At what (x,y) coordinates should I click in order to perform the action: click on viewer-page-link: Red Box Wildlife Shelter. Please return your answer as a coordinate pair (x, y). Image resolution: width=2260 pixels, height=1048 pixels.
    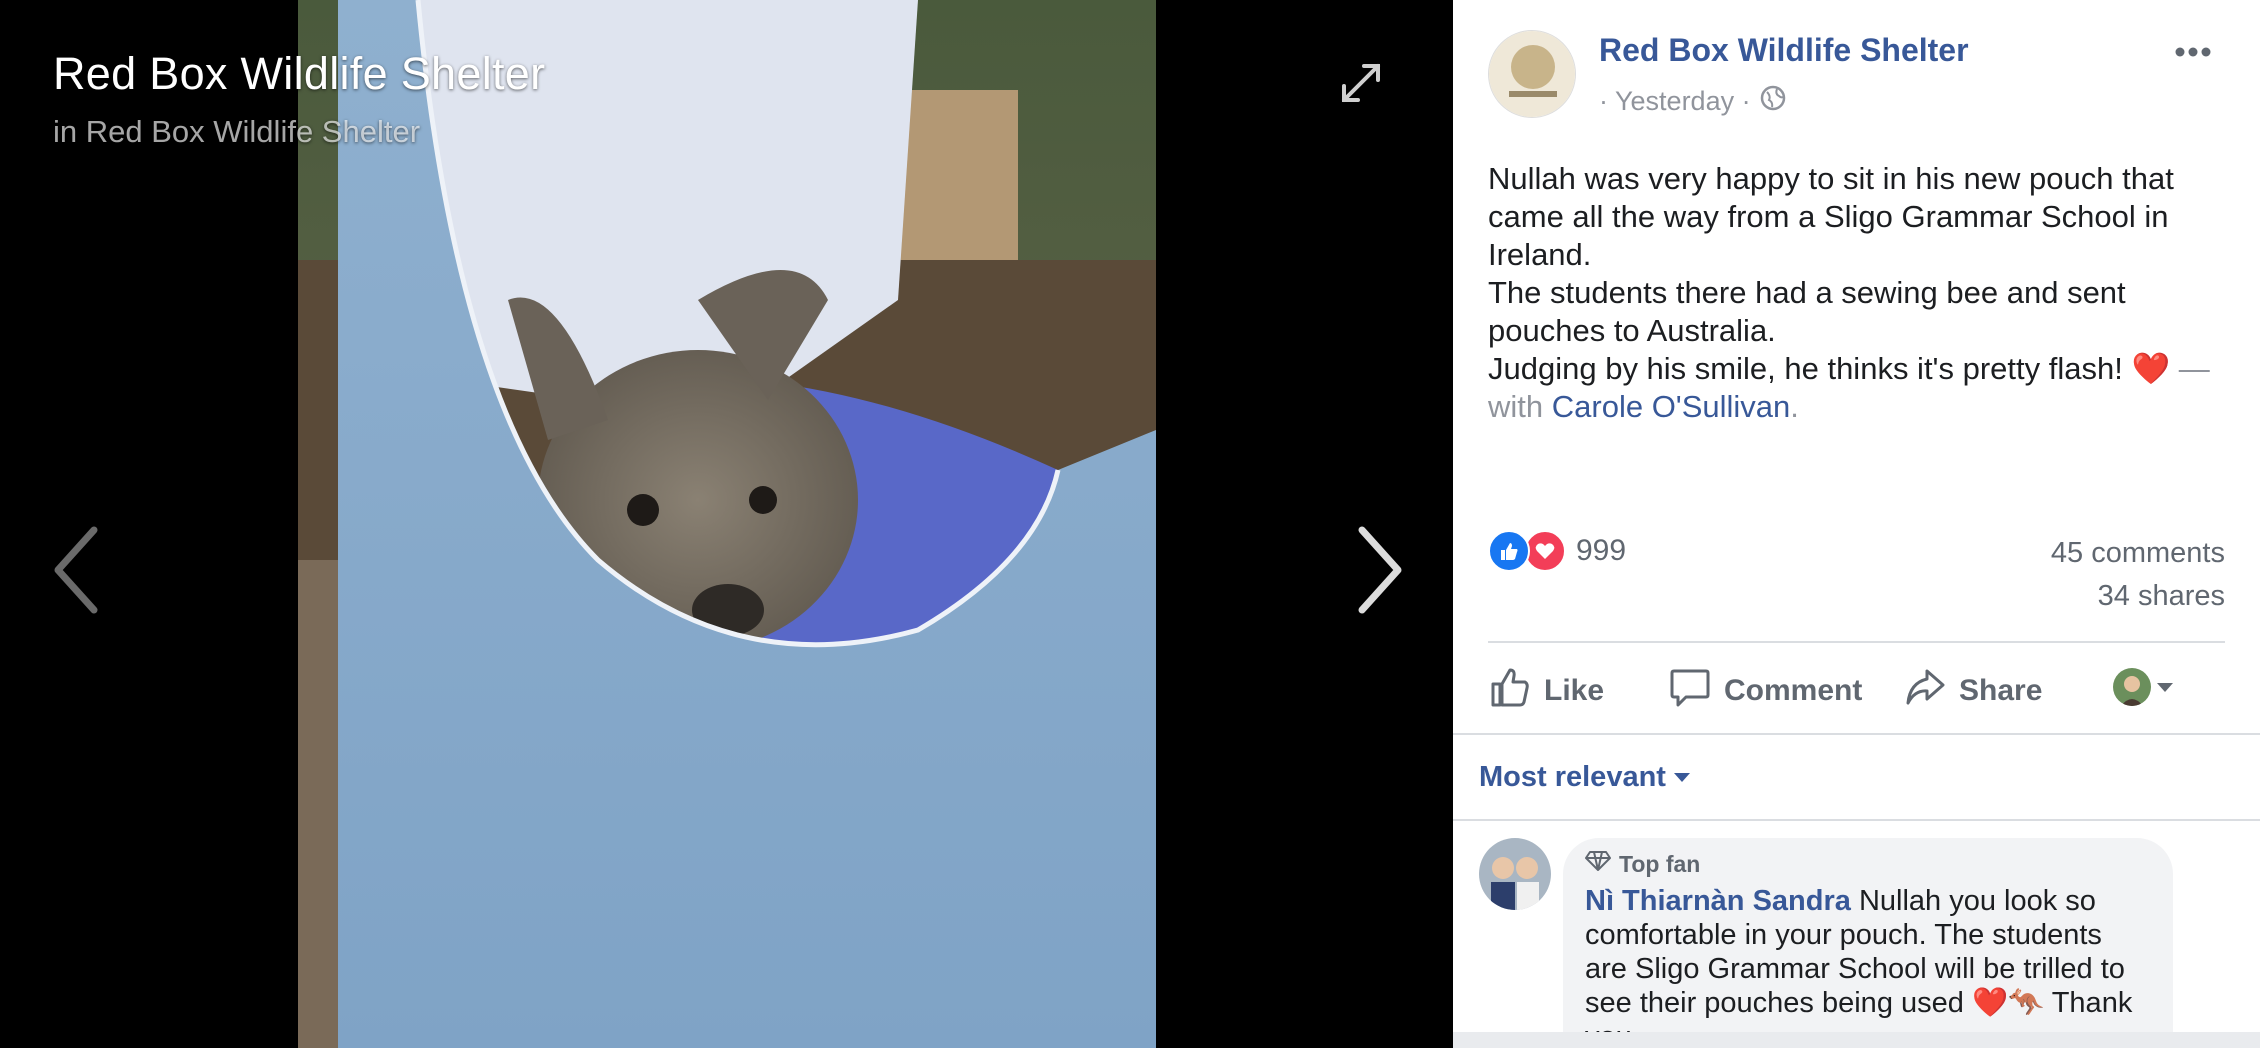
    Looking at the image, I should click on (253, 131).